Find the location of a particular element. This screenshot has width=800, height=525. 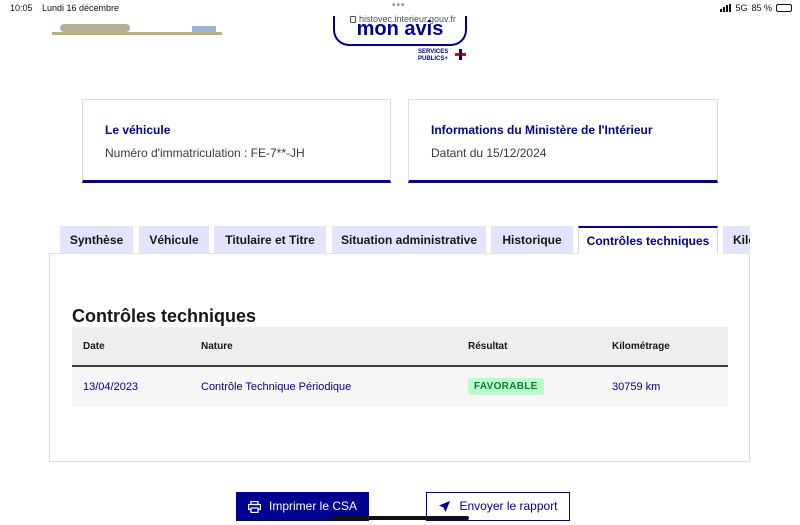

status-date: Lundi 16 décembre is located at coordinates (81, 8).